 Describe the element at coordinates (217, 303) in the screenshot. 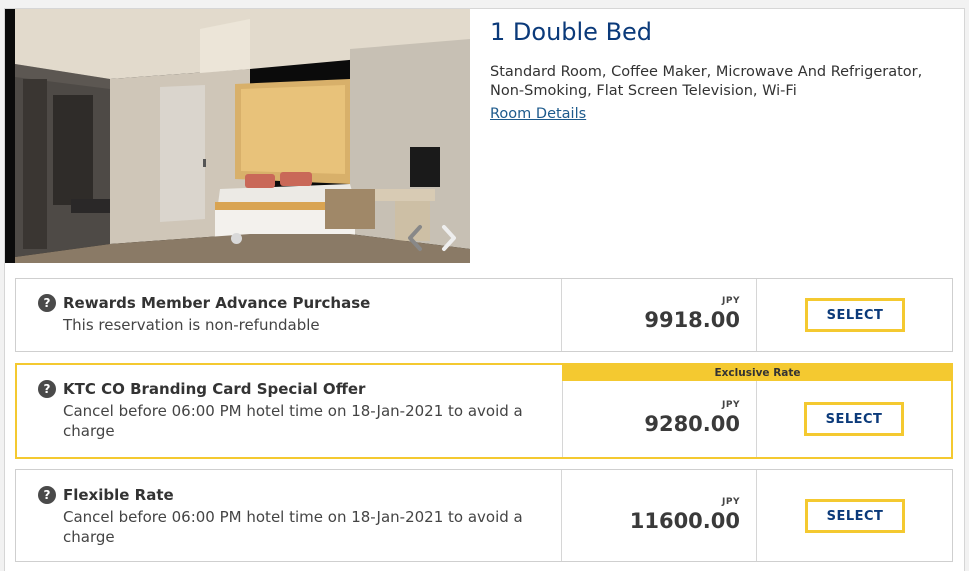

I see `rate-name-label: Rewards Member Advance Purchase` at that location.